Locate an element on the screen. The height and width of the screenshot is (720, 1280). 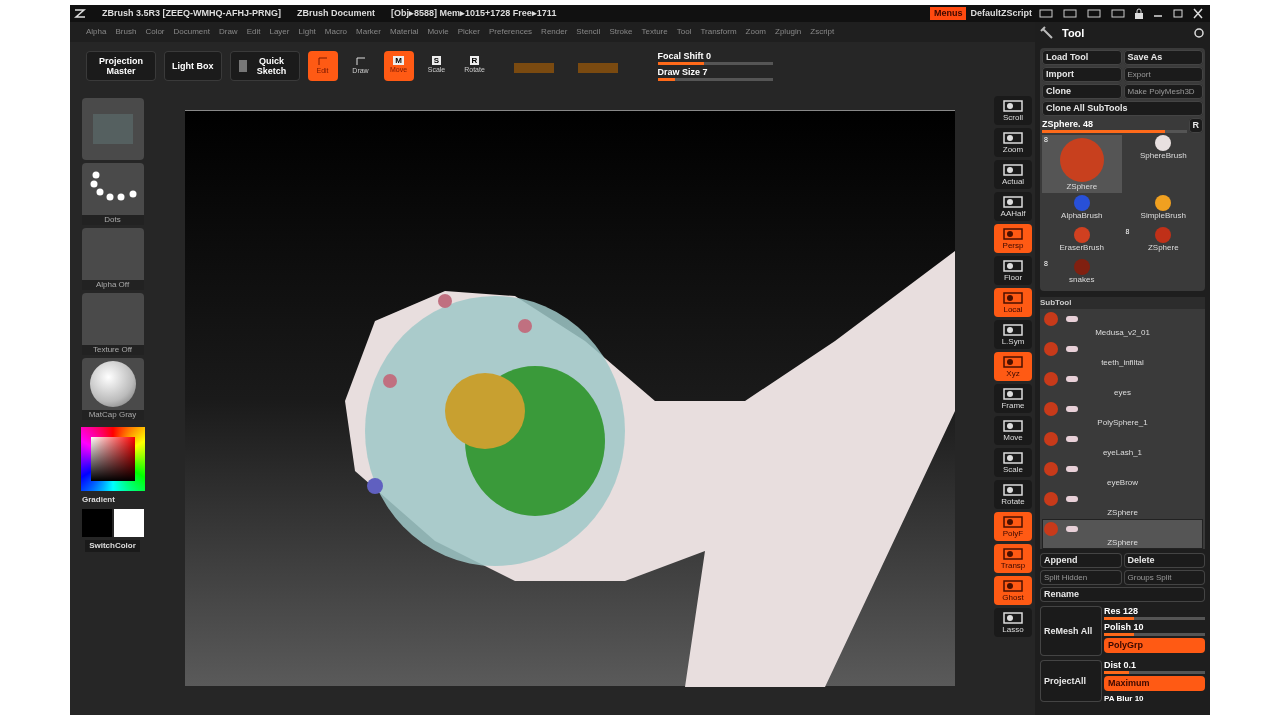
menu-item: Stencil is located at coordinates (588, 32).